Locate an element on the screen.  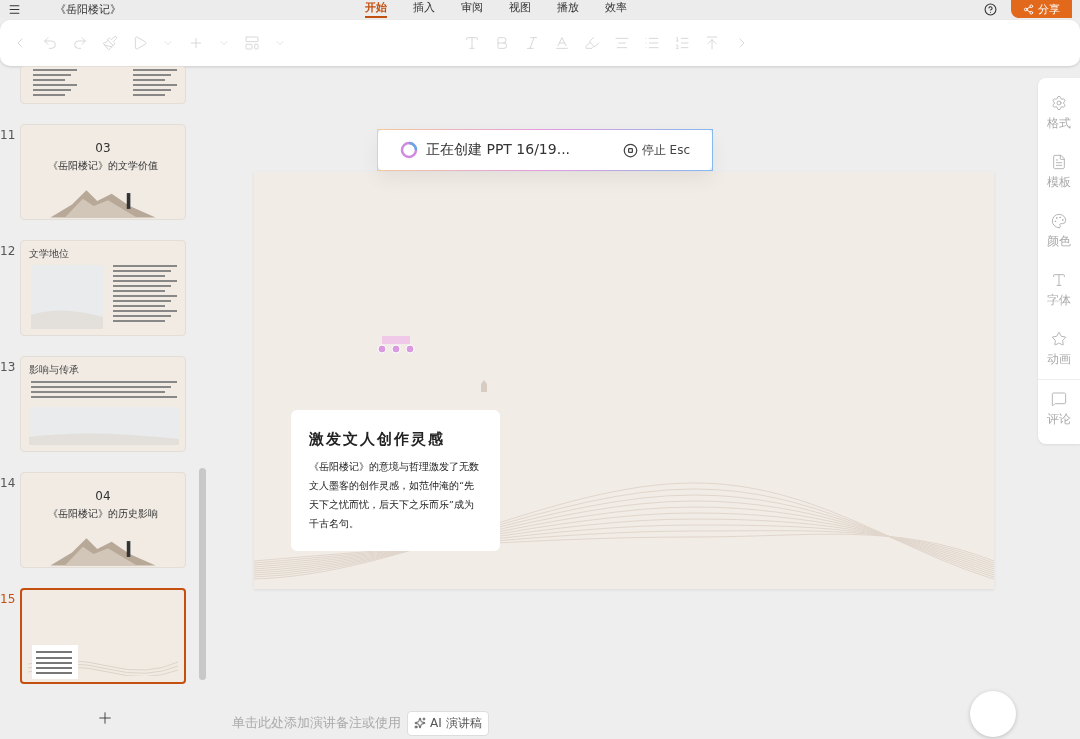
slide-thumbnail: 影响与传承 is located at coordinates (103, 404).